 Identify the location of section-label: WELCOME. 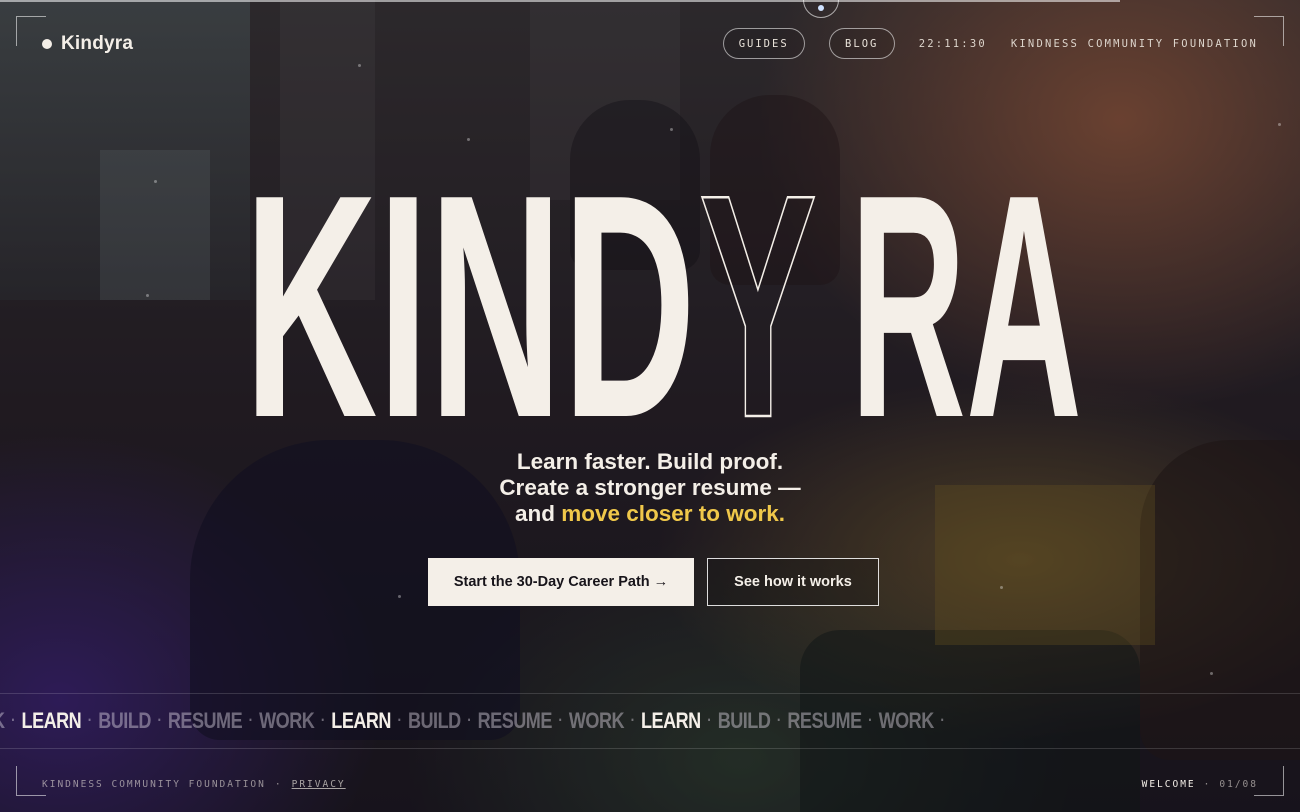
(1168, 784).